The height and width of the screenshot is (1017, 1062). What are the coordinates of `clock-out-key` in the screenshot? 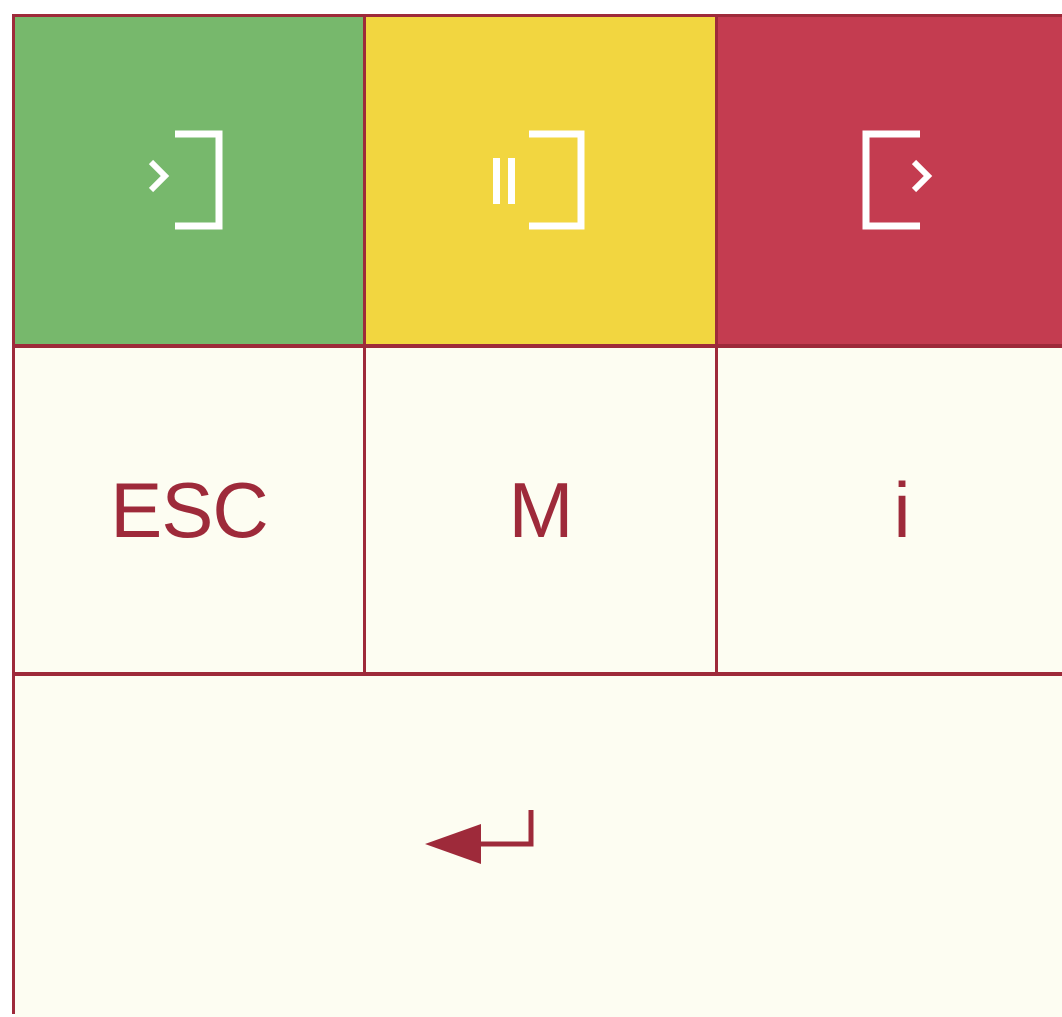 It's located at (890, 180).